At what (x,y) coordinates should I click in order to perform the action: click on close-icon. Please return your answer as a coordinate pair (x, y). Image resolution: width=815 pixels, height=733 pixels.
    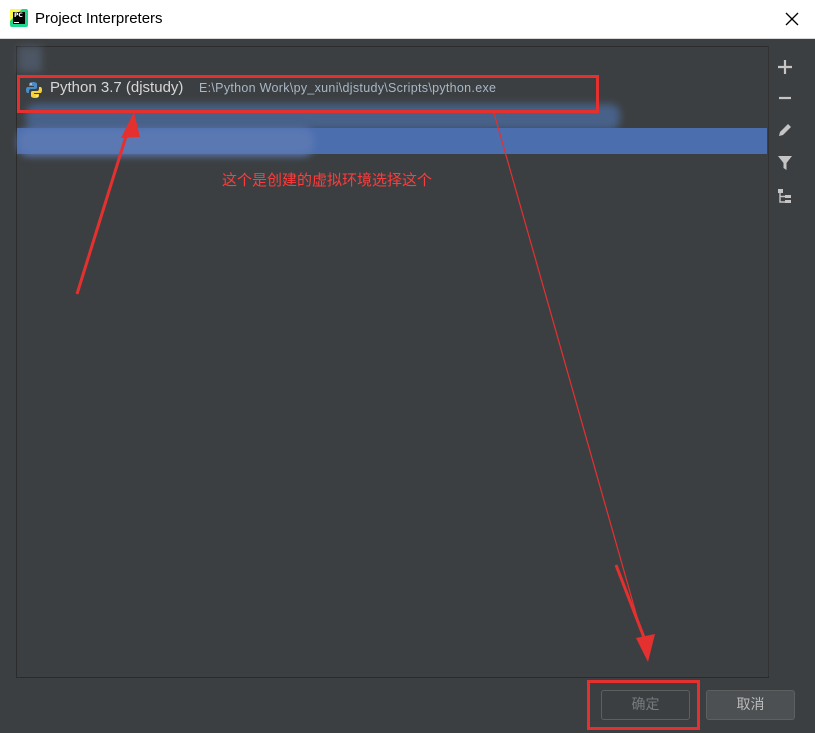
    Looking at the image, I should click on (792, 19).